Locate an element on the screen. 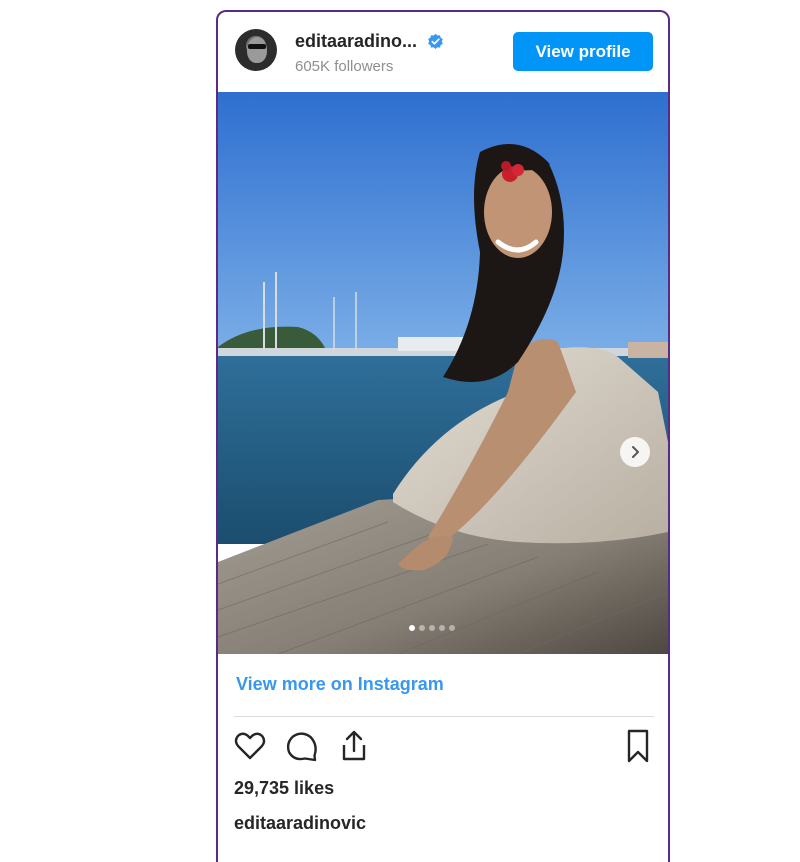 Image resolution: width=800 pixels, height=862 pixels. carousel-dots is located at coordinates (432, 628).